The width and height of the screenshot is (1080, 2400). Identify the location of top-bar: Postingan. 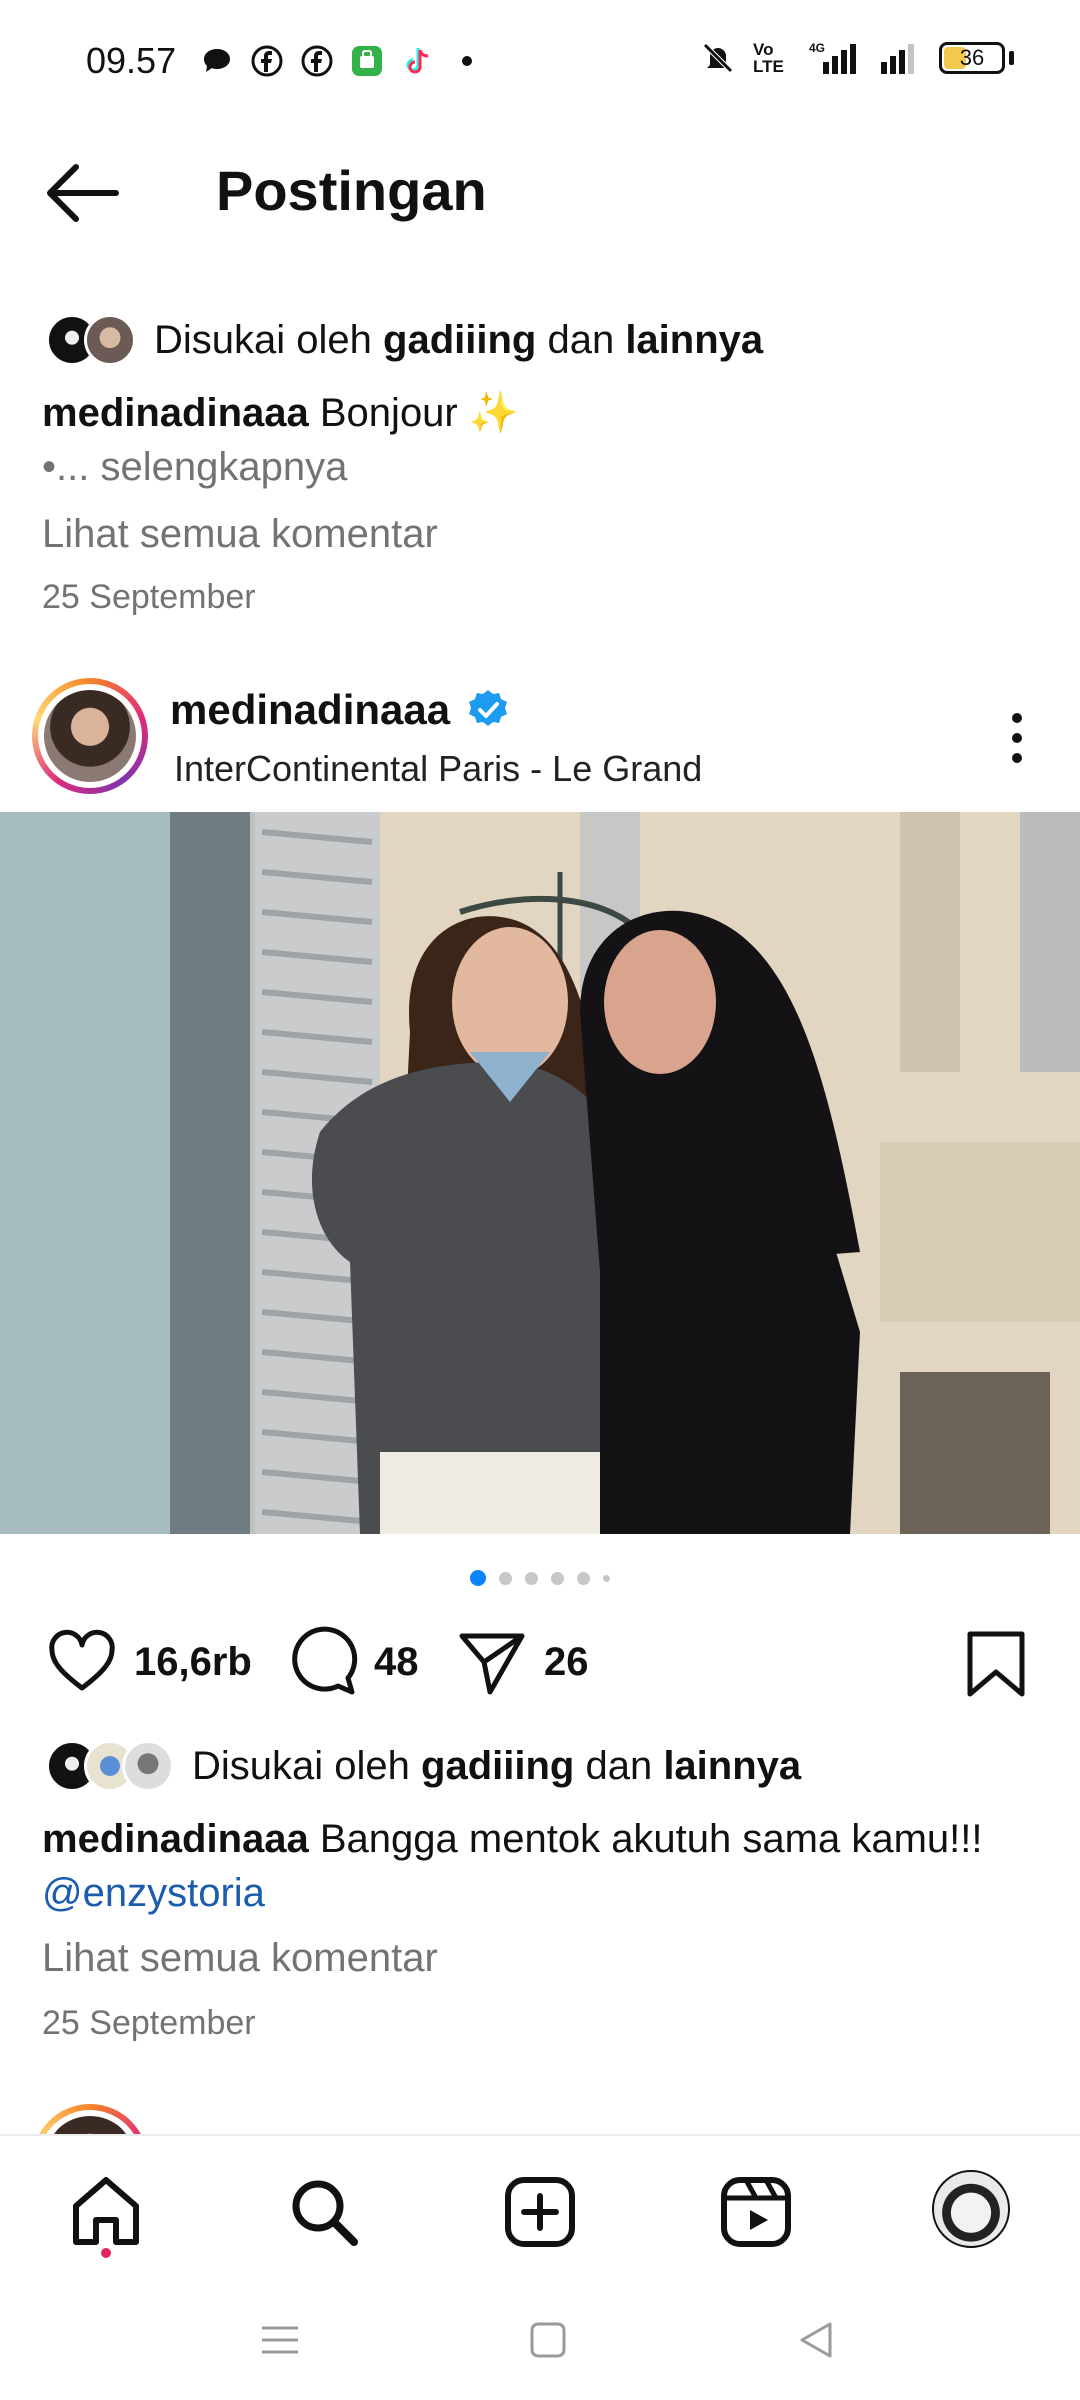
(540, 195).